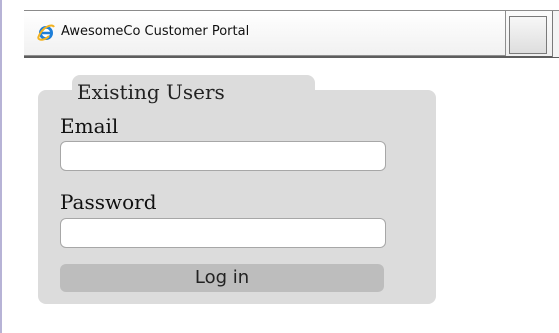  I want to click on tab-strip-edge, so click(555, 34).